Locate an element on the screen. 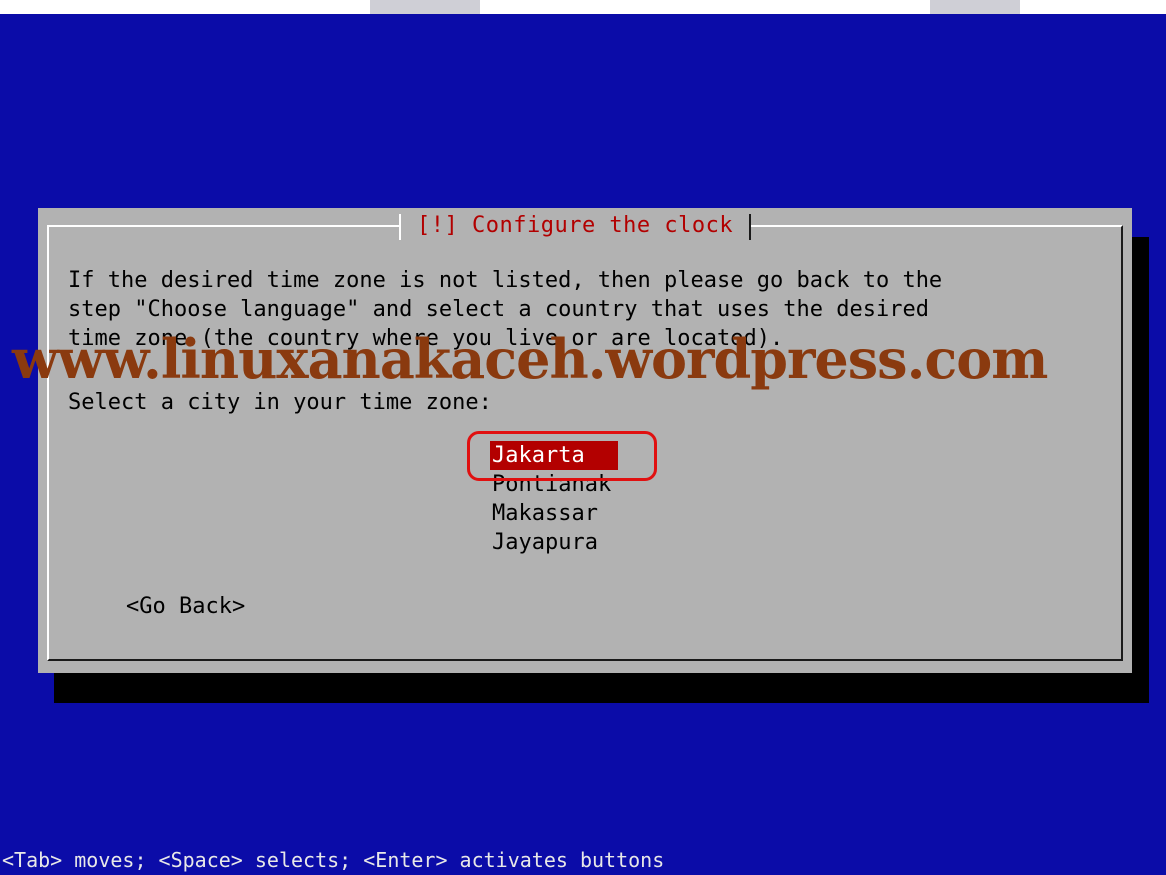 The height and width of the screenshot is (875, 1166). top-strip is located at coordinates (583, 7).